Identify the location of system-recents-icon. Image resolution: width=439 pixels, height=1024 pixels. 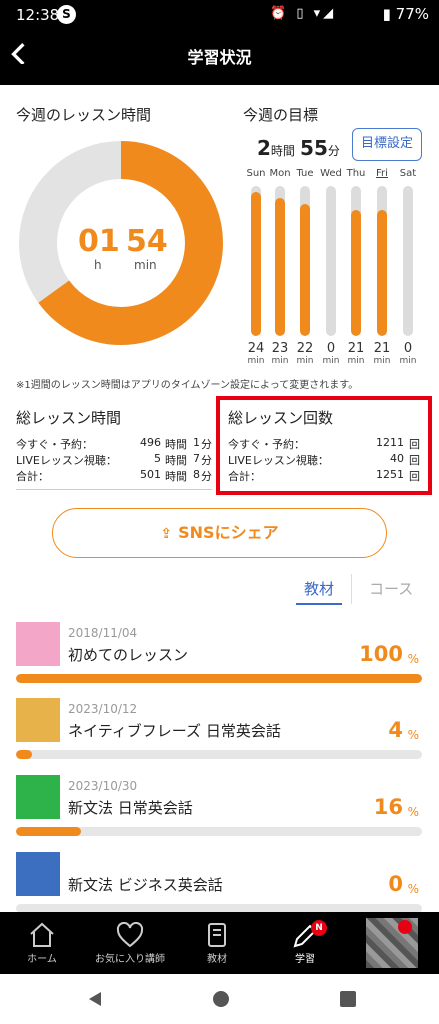
(348, 999).